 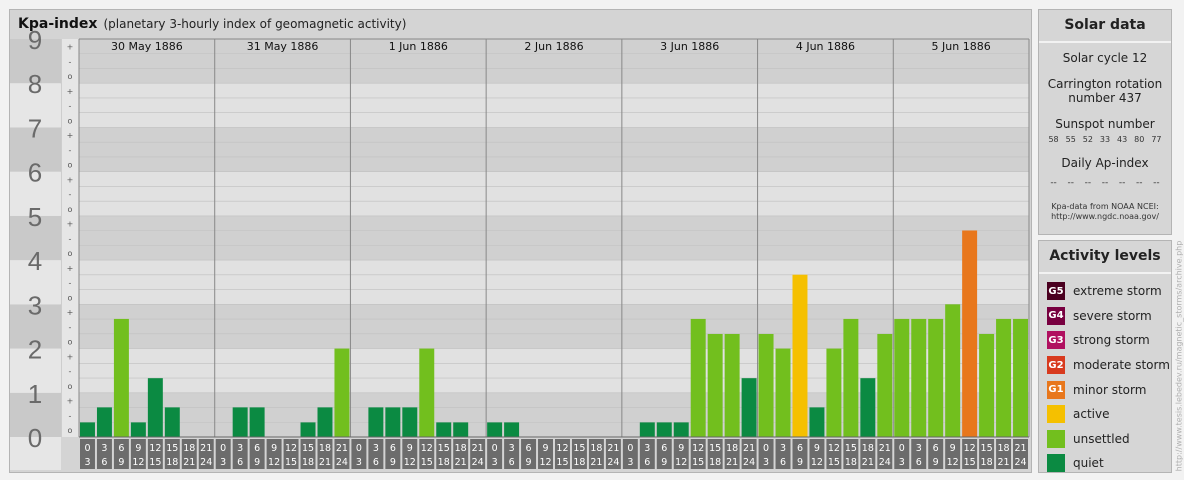 What do you see at coordinates (1056, 438) in the screenshot?
I see `legend-swatch` at bounding box center [1056, 438].